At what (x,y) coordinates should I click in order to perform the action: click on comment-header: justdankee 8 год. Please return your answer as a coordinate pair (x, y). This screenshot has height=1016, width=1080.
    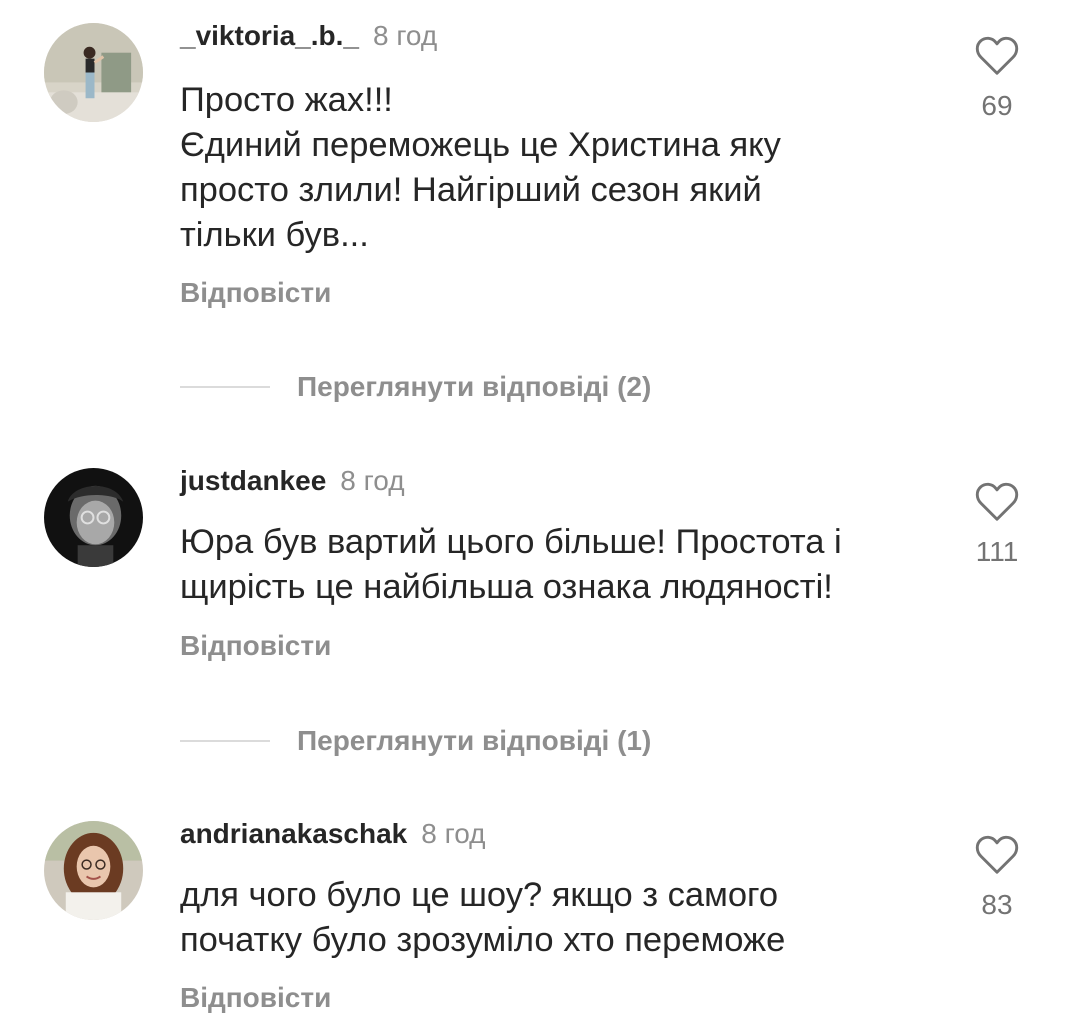
    Looking at the image, I should click on (292, 481).